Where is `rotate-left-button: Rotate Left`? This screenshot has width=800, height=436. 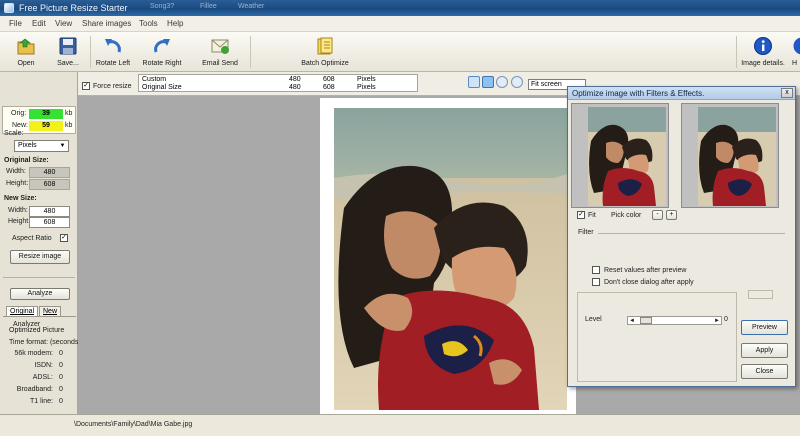 rotate-left-button: Rotate Left is located at coordinates (113, 52).